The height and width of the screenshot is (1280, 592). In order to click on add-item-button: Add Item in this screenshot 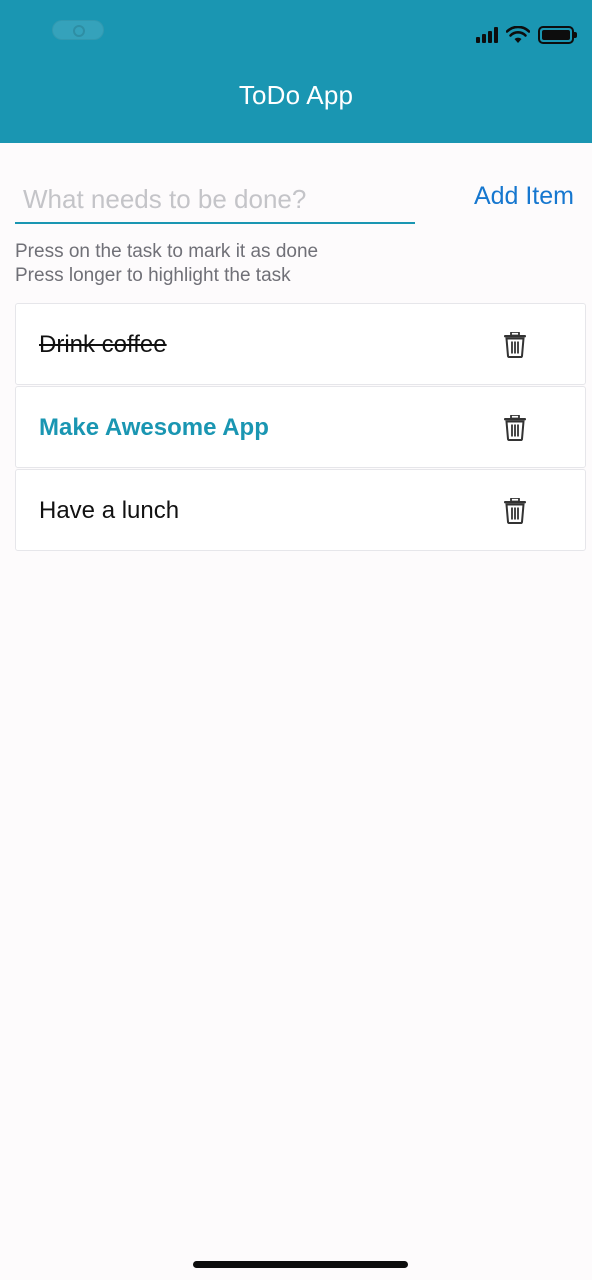, I will do `click(524, 196)`.